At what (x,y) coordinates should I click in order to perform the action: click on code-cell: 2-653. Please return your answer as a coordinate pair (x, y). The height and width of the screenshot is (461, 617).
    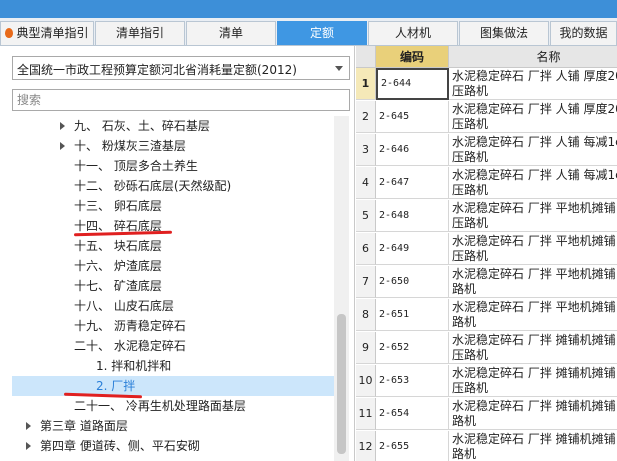
    Looking at the image, I should click on (412, 381).